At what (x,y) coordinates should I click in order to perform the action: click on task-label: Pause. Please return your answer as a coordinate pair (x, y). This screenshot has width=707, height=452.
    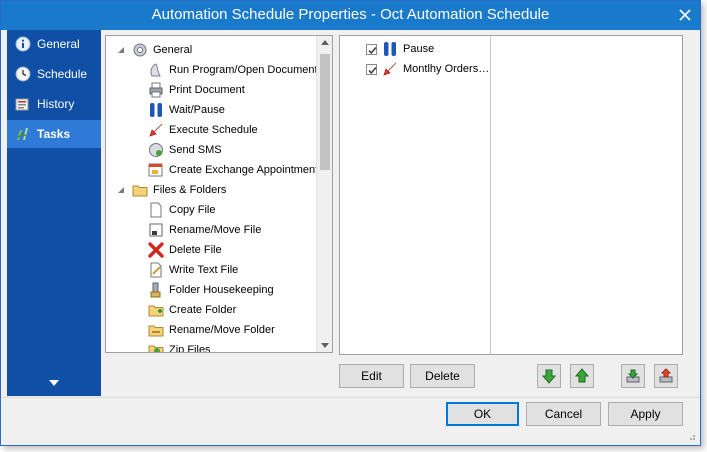
    Looking at the image, I should click on (419, 49).